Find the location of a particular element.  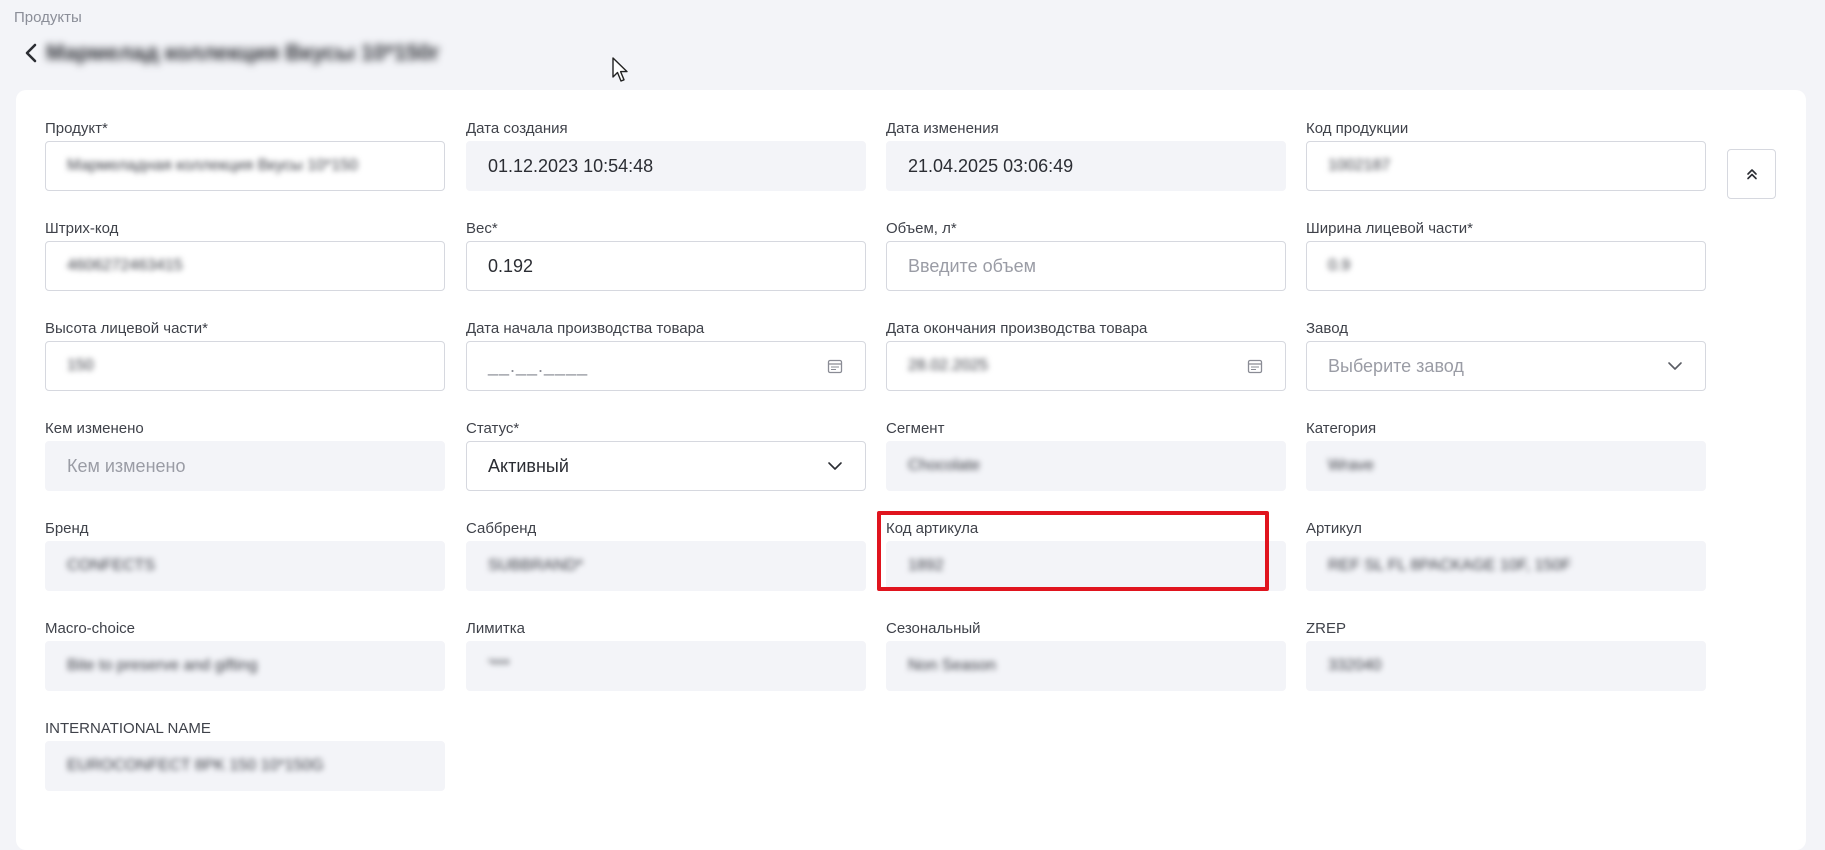

category-input: Wrave is located at coordinates (1506, 466).